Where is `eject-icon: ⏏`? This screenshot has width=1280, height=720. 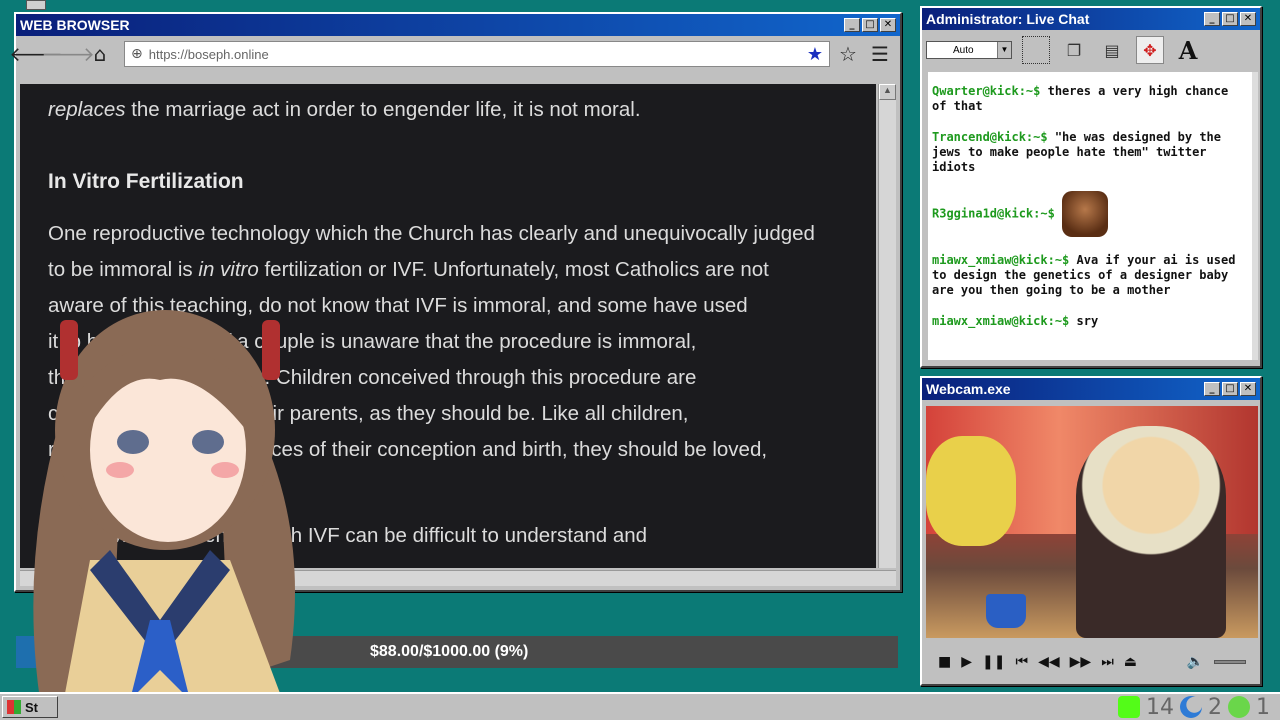
eject-icon: ⏏ is located at coordinates (1130, 662).